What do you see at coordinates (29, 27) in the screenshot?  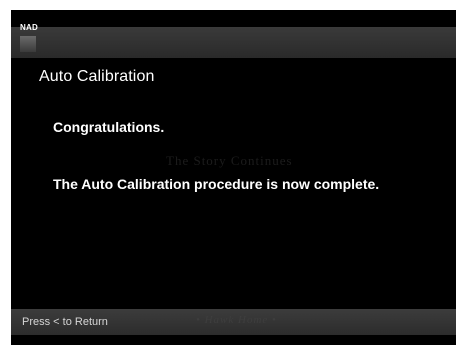 I see `brand-logo: NAD` at bounding box center [29, 27].